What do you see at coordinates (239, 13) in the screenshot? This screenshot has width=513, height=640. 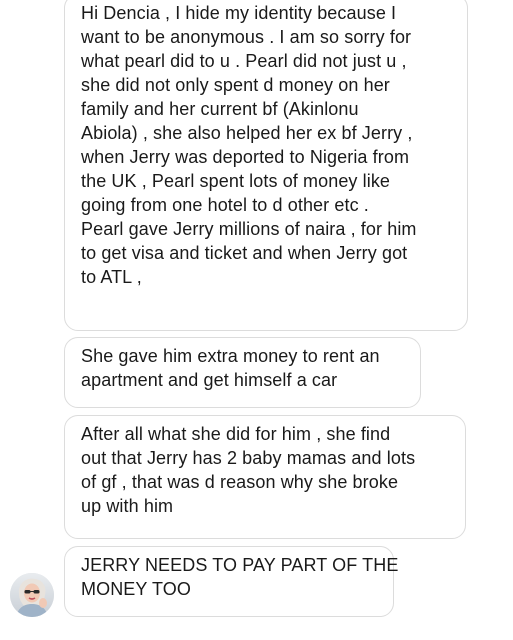 I see `message-line: Hi Dencia , I hide my identity because I` at bounding box center [239, 13].